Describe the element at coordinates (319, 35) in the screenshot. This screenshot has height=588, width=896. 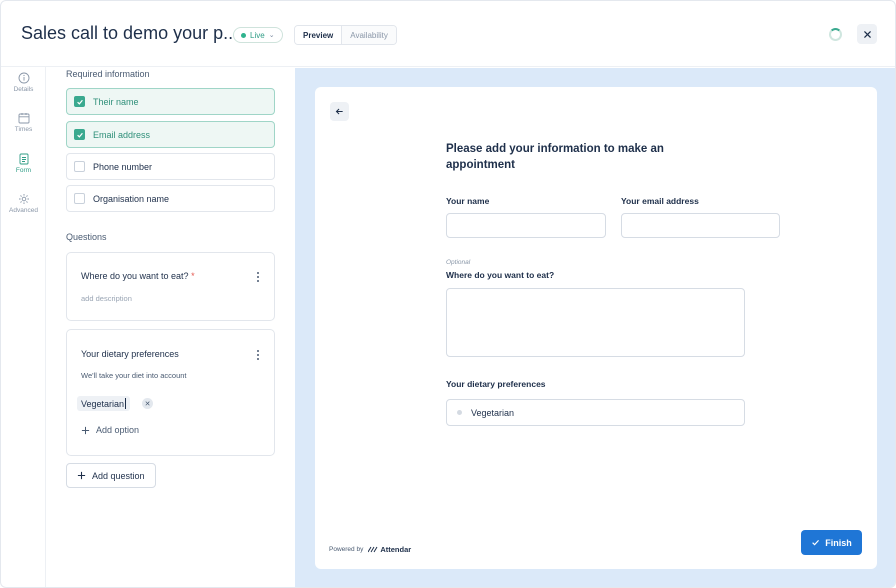
I see `tab-preview: Preview` at that location.